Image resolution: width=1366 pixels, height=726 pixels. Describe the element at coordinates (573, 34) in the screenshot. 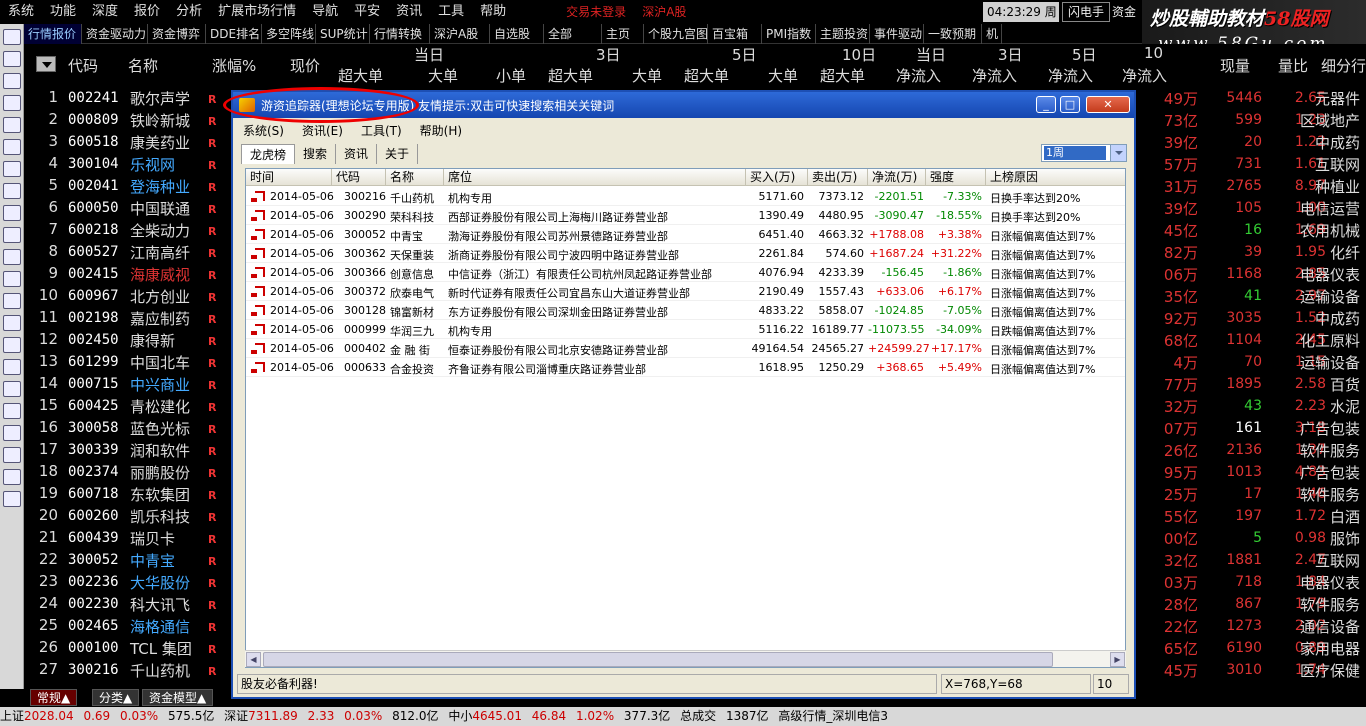

I see `toolbar-tab-9: 全部` at that location.